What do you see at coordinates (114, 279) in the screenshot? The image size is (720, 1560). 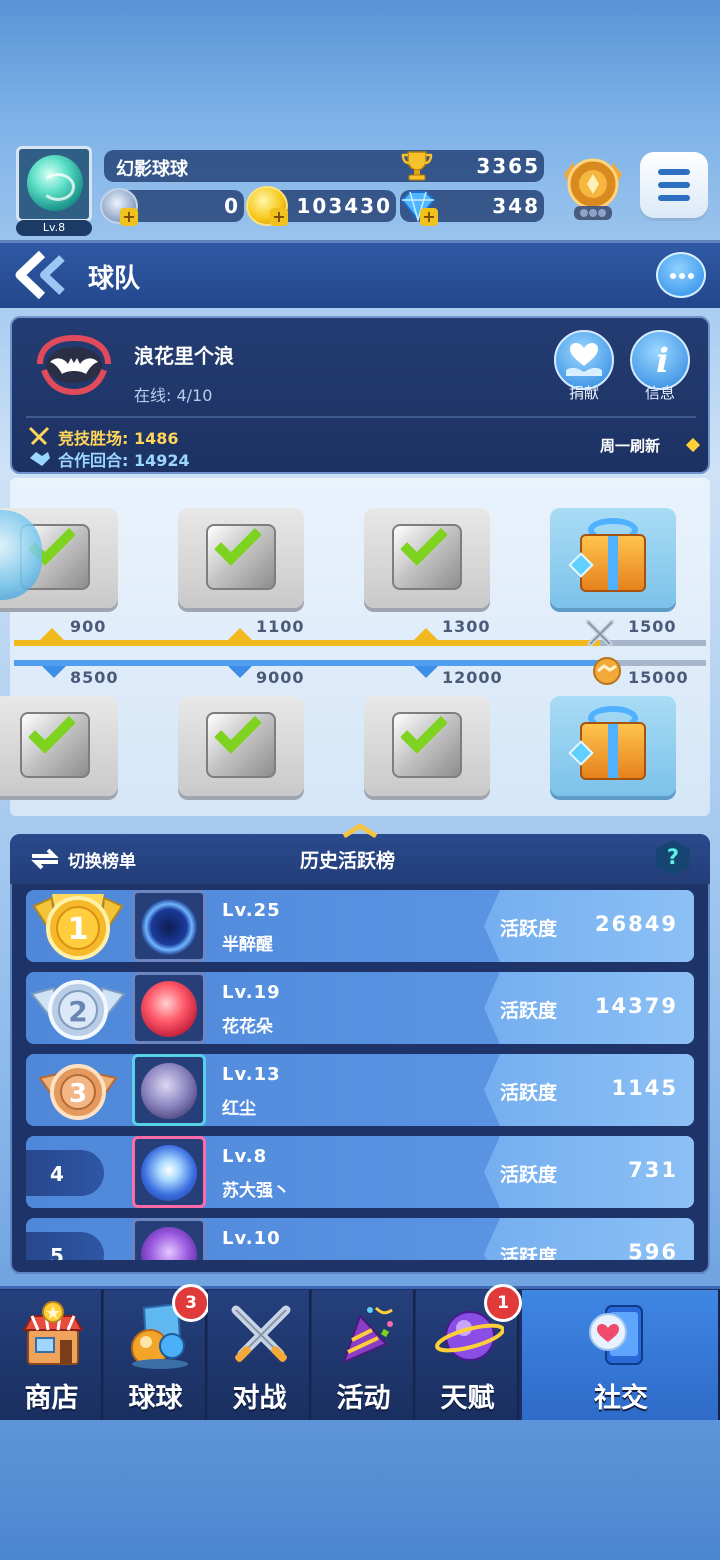 I see `page-title: 球队` at bounding box center [114, 279].